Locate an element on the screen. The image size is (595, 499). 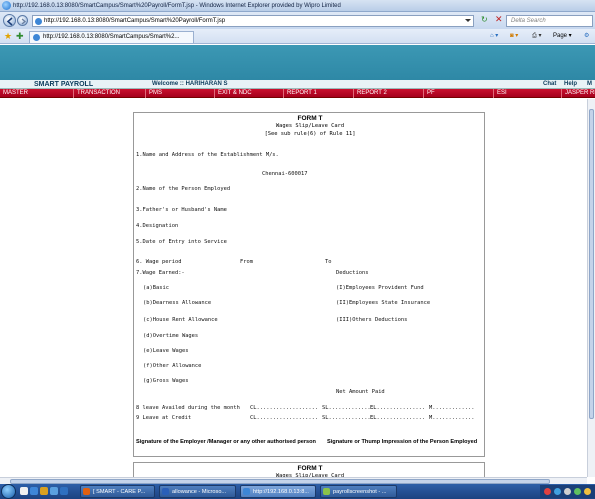
chevron-down-icon is located at coordinates (468, 20).